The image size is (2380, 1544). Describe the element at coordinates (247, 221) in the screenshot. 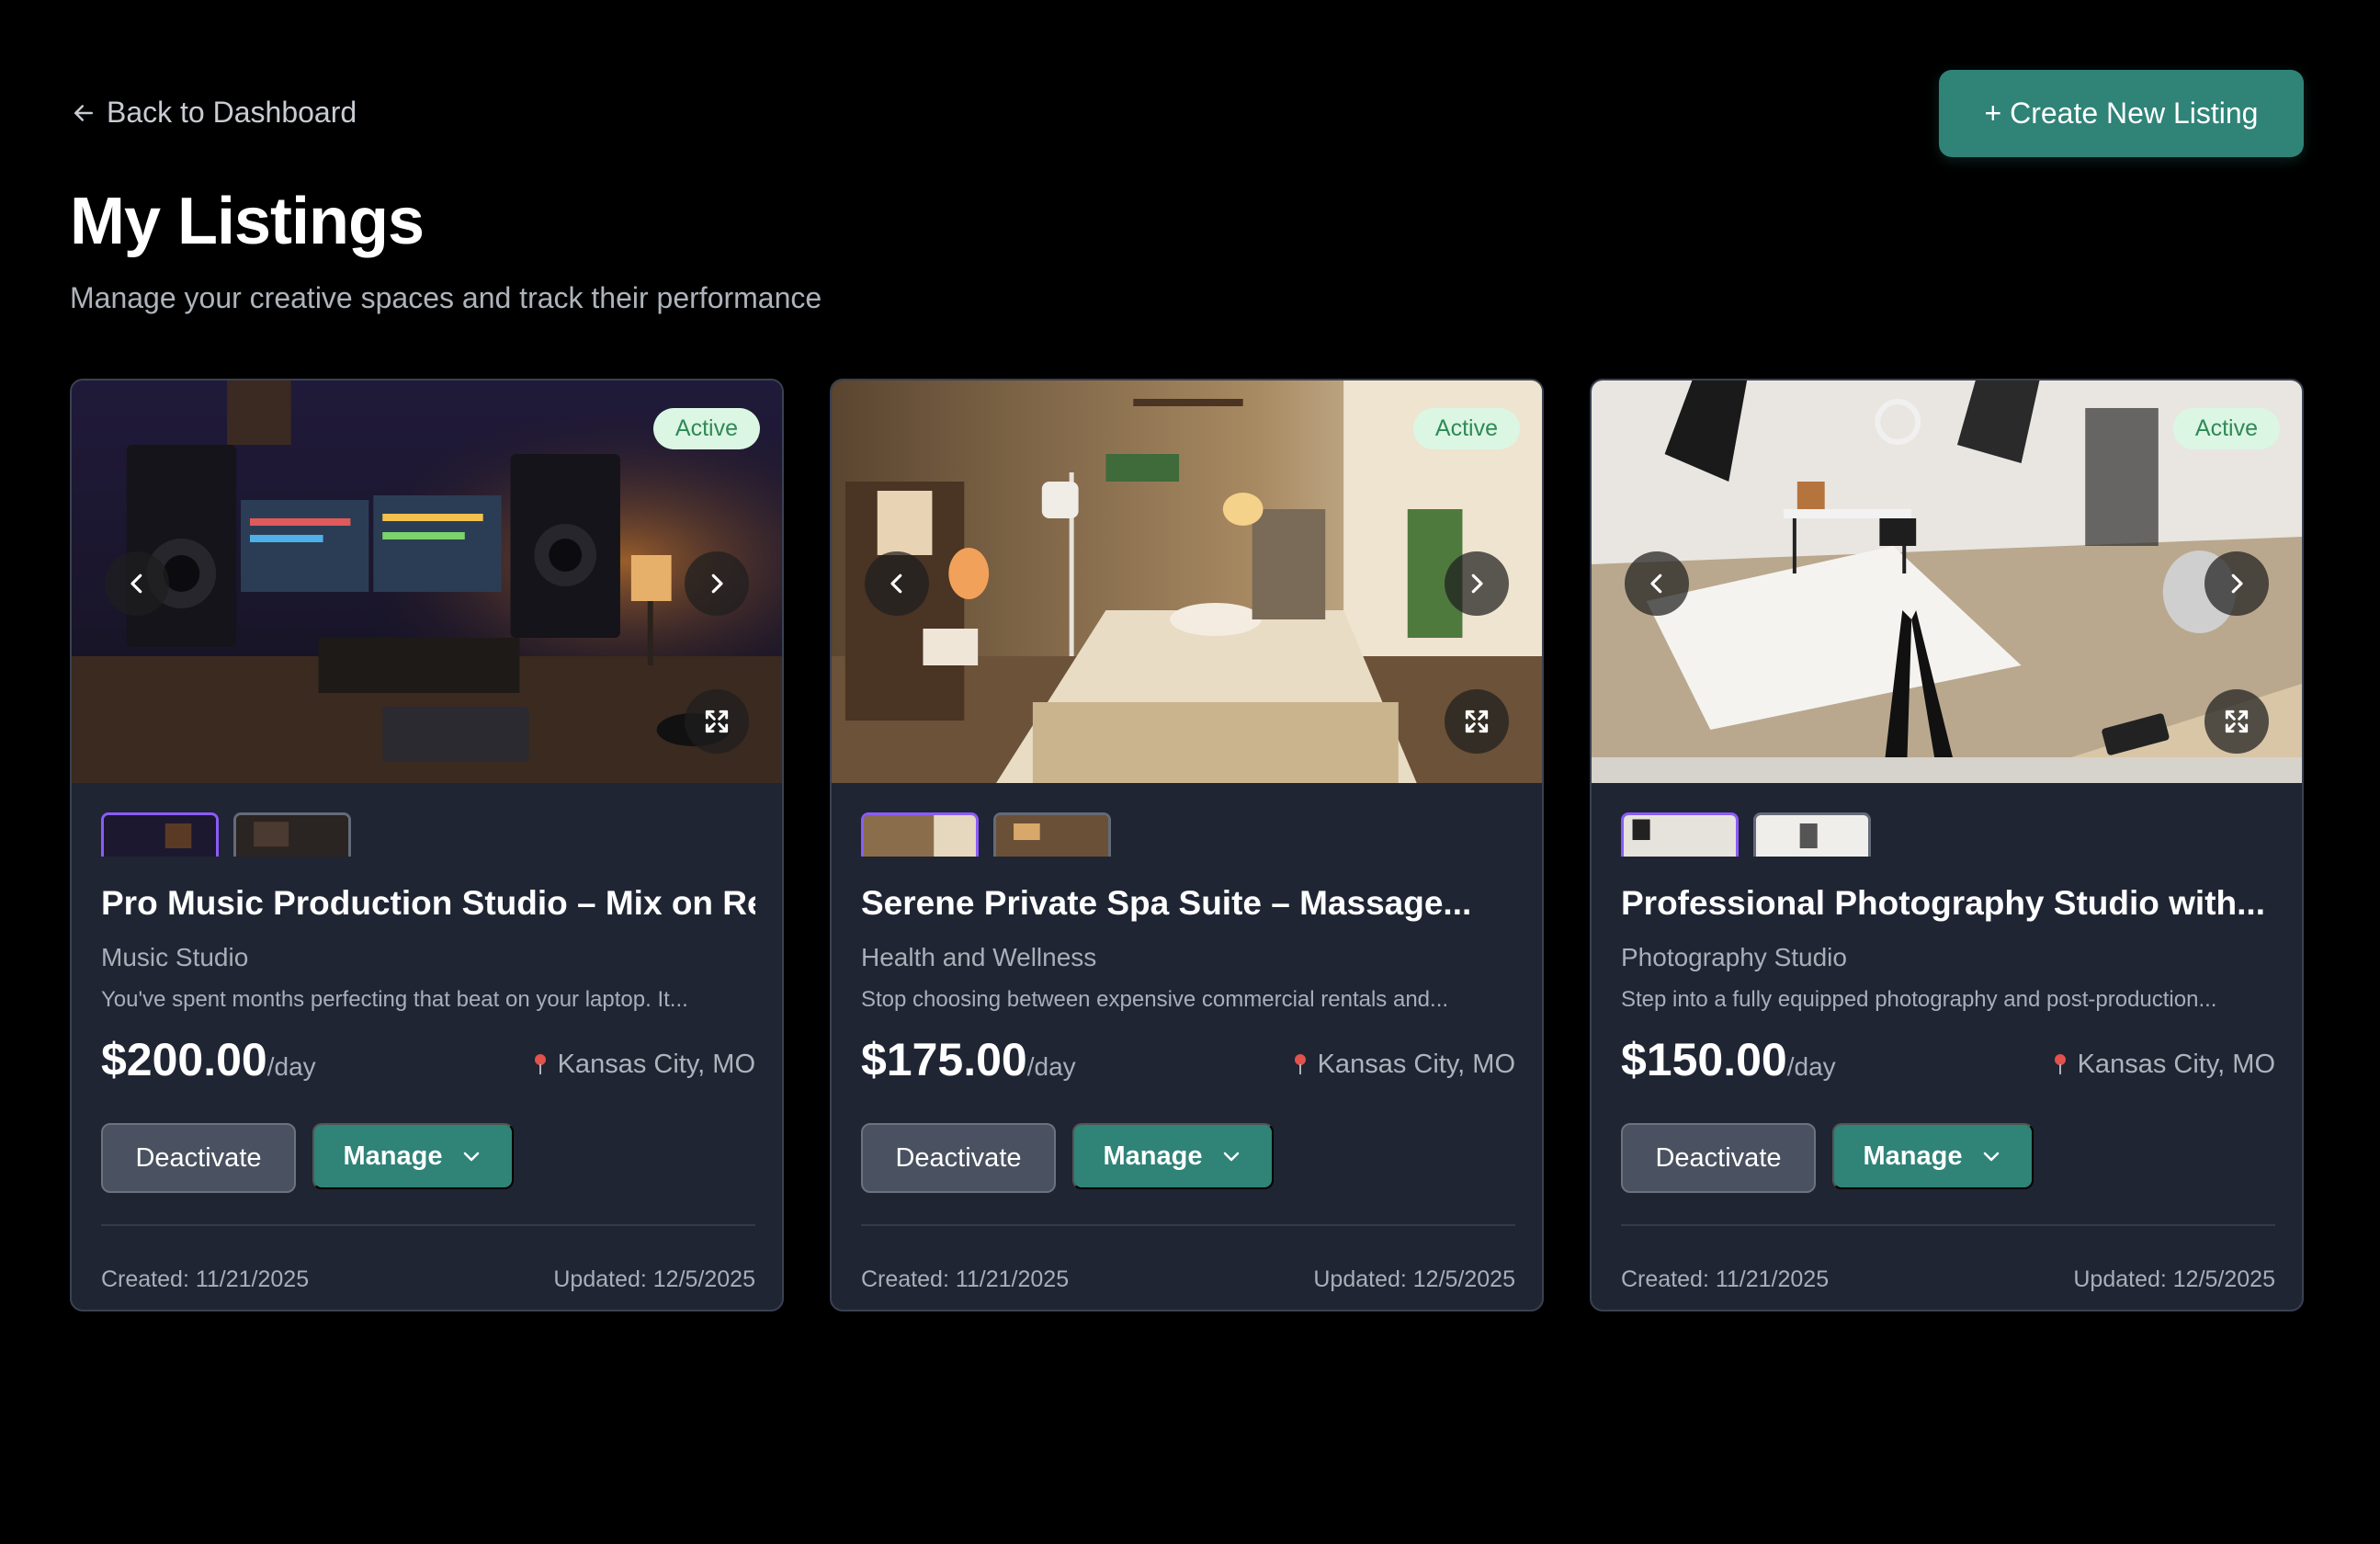

I see `page-title: My Listings` at that location.